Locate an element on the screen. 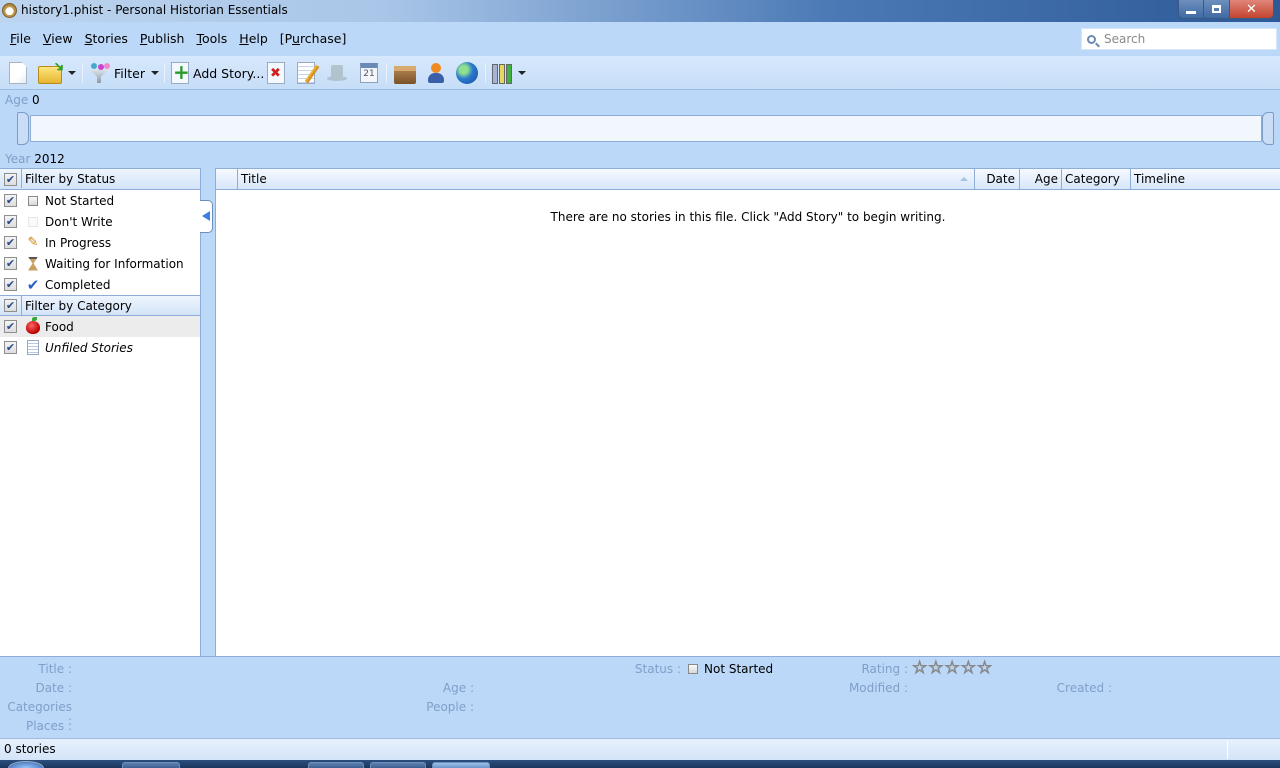 This screenshot has height=768, width=1280. filter-by-status-header: ✔ Filter by Status is located at coordinates (100, 179).